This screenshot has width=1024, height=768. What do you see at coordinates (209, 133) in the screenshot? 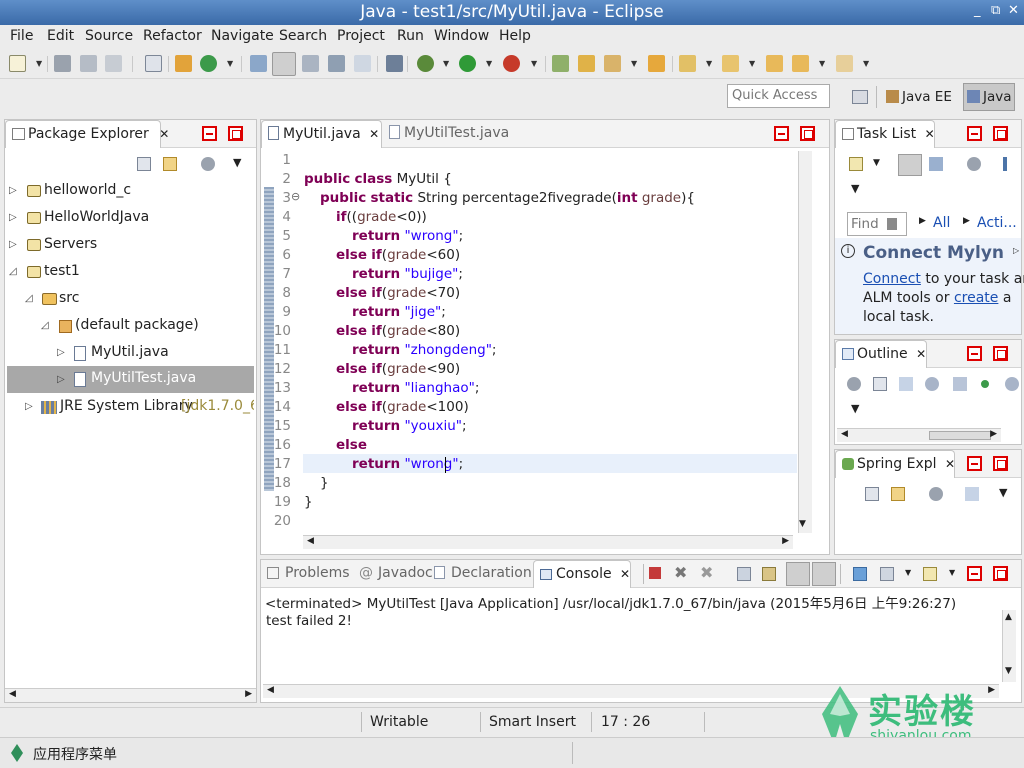
I see `minimize-package-explorer-button` at bounding box center [209, 133].